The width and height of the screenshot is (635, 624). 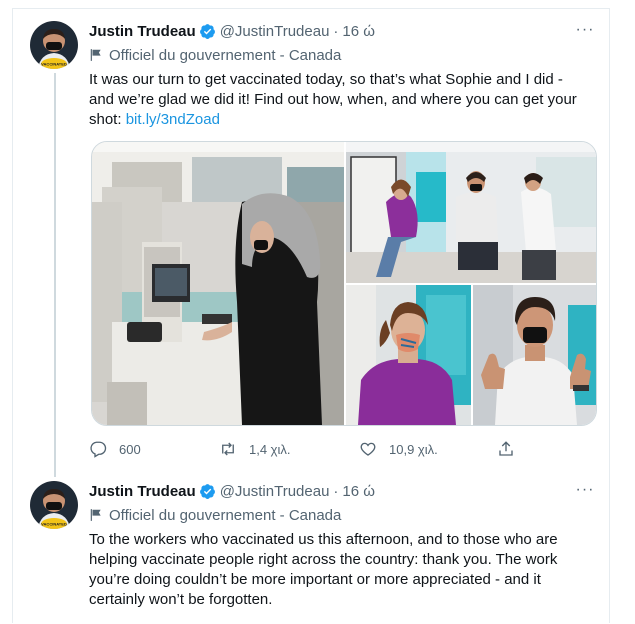 What do you see at coordinates (98, 449) in the screenshot?
I see `reply-icon` at bounding box center [98, 449].